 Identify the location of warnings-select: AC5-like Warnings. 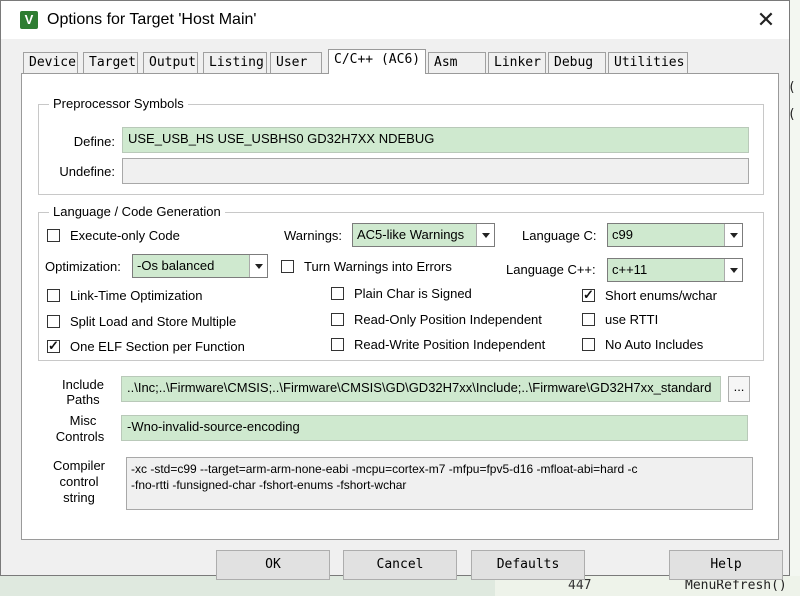
(423, 235).